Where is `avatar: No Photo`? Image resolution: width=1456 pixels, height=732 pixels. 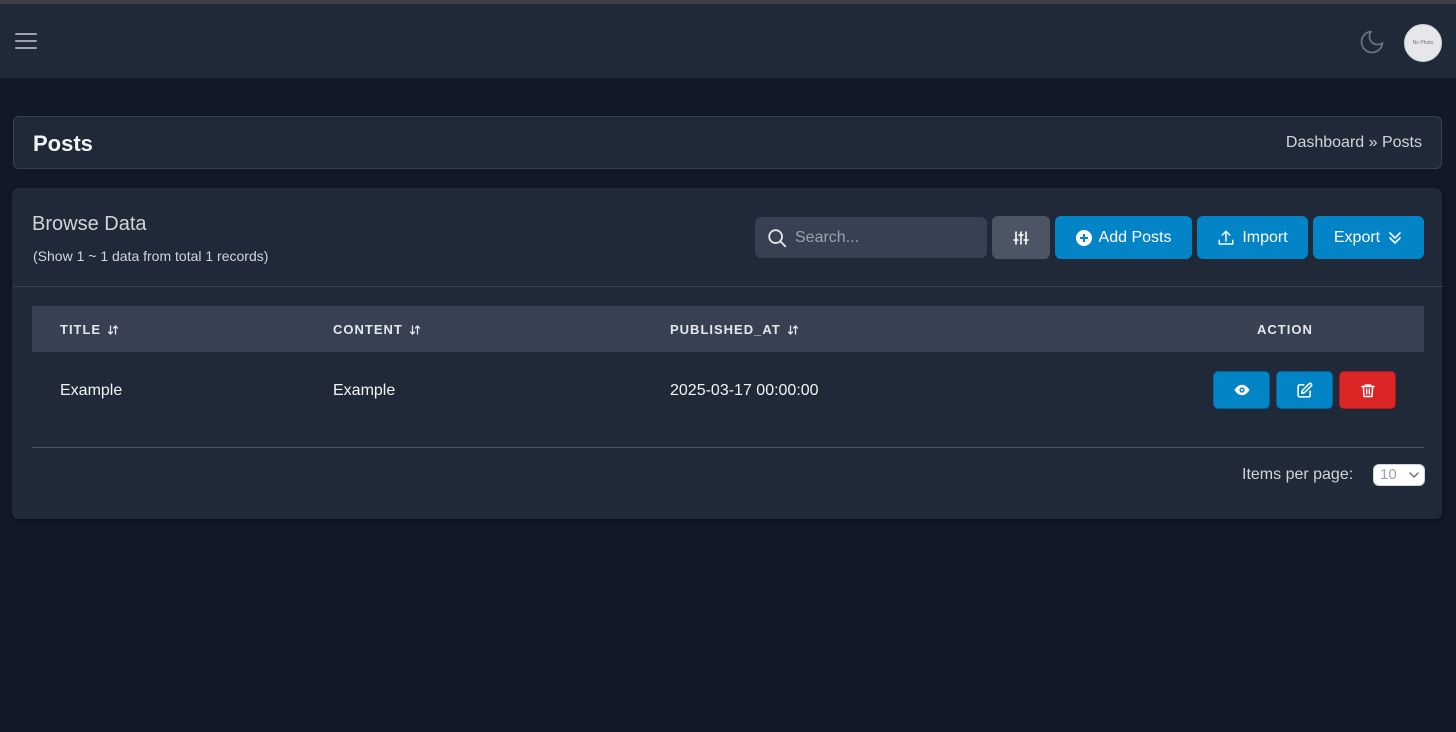
avatar: No Photo is located at coordinates (1423, 43).